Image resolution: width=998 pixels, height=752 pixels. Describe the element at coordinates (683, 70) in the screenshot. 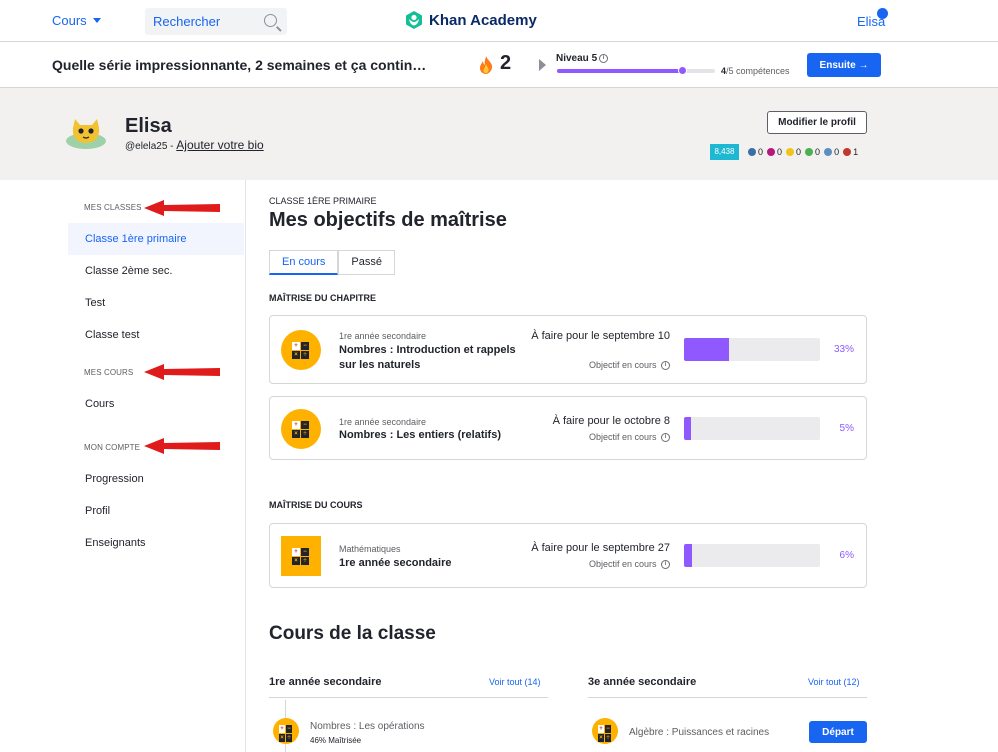

I see `level-progress-knob` at that location.